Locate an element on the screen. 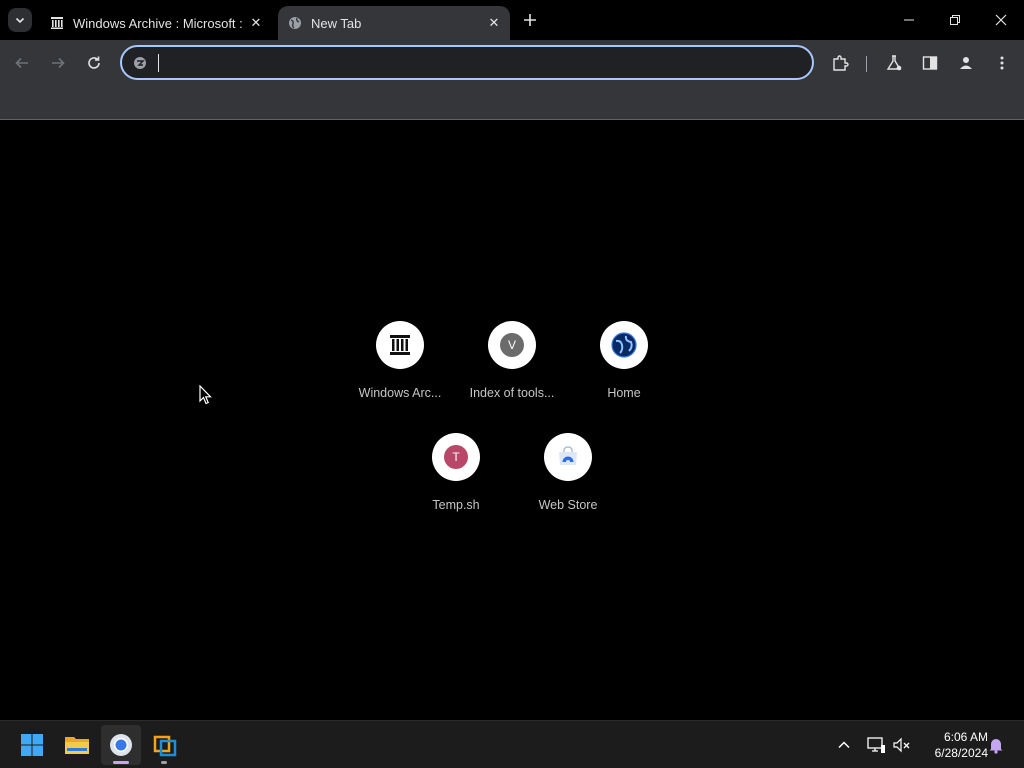 This screenshot has height=768, width=1024. chrome-taskbar-button is located at coordinates (121, 745).